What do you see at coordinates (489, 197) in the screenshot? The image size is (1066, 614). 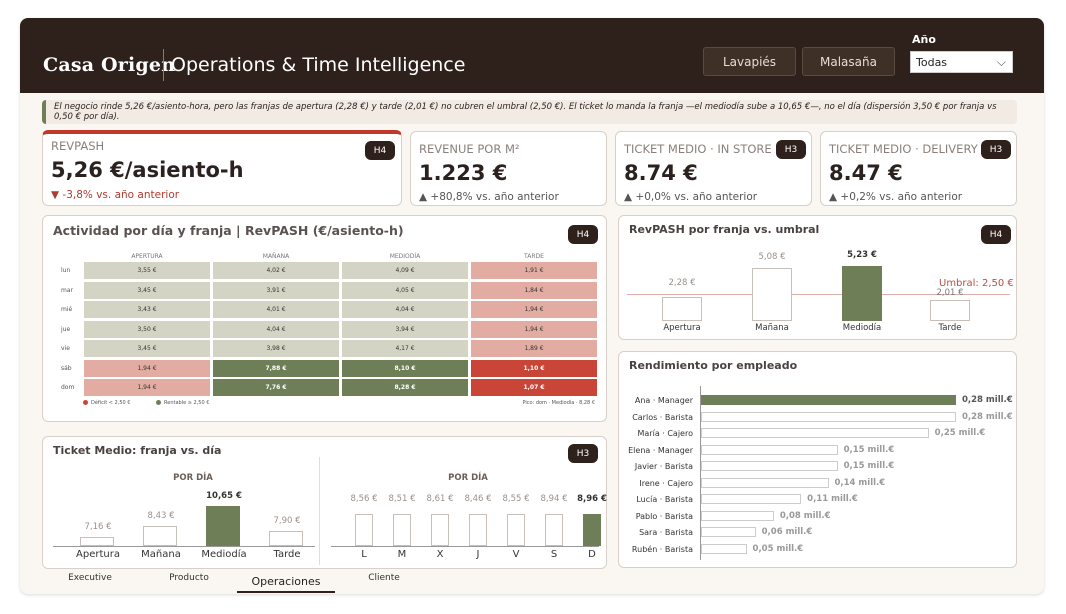 I see `kpi-delta: ▲ +80,8% vs. año anterior` at bounding box center [489, 197].